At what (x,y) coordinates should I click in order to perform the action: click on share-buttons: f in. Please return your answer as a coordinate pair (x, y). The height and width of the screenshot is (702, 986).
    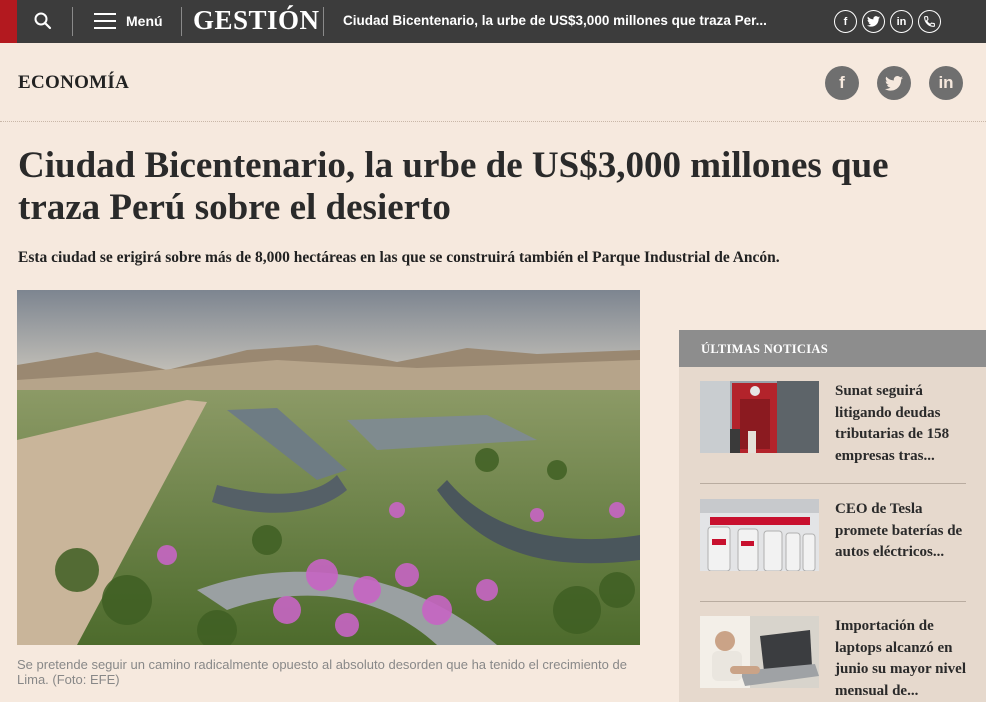
    Looking at the image, I should click on (894, 83).